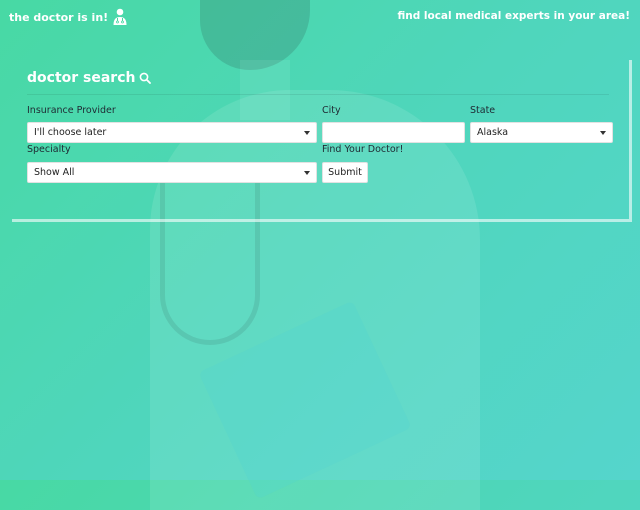 This screenshot has height=510, width=640. Describe the element at coordinates (54, 172) in the screenshot. I see `specialty-select-value: Show All` at that location.